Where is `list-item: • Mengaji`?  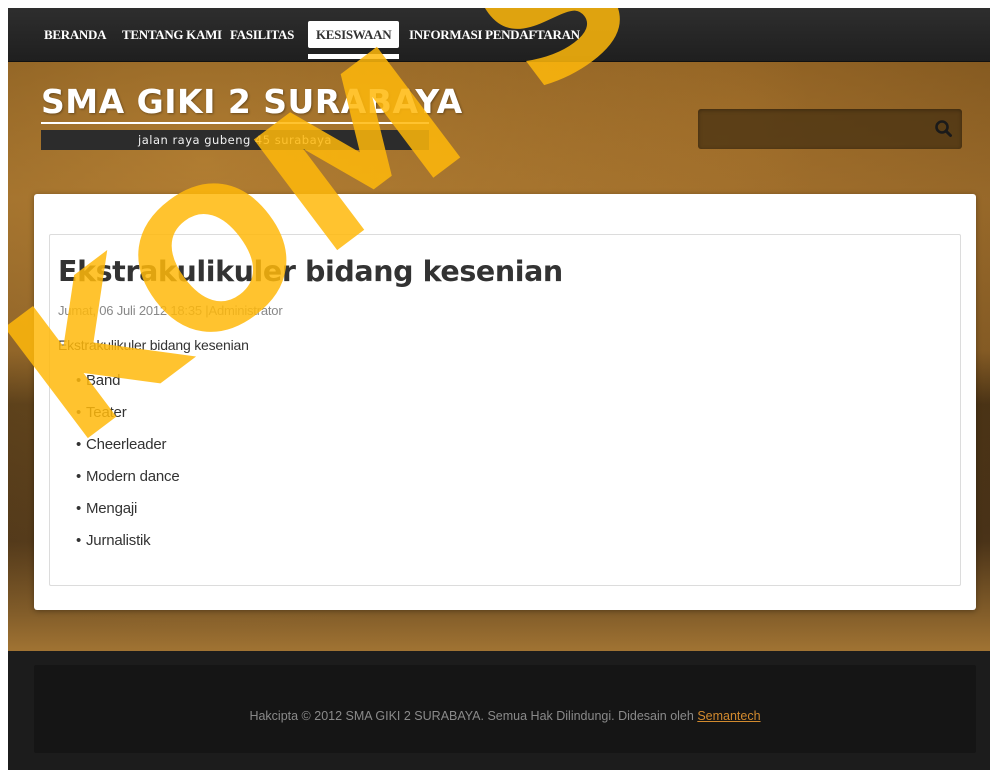
list-item: • Mengaji is located at coordinates (128, 513).